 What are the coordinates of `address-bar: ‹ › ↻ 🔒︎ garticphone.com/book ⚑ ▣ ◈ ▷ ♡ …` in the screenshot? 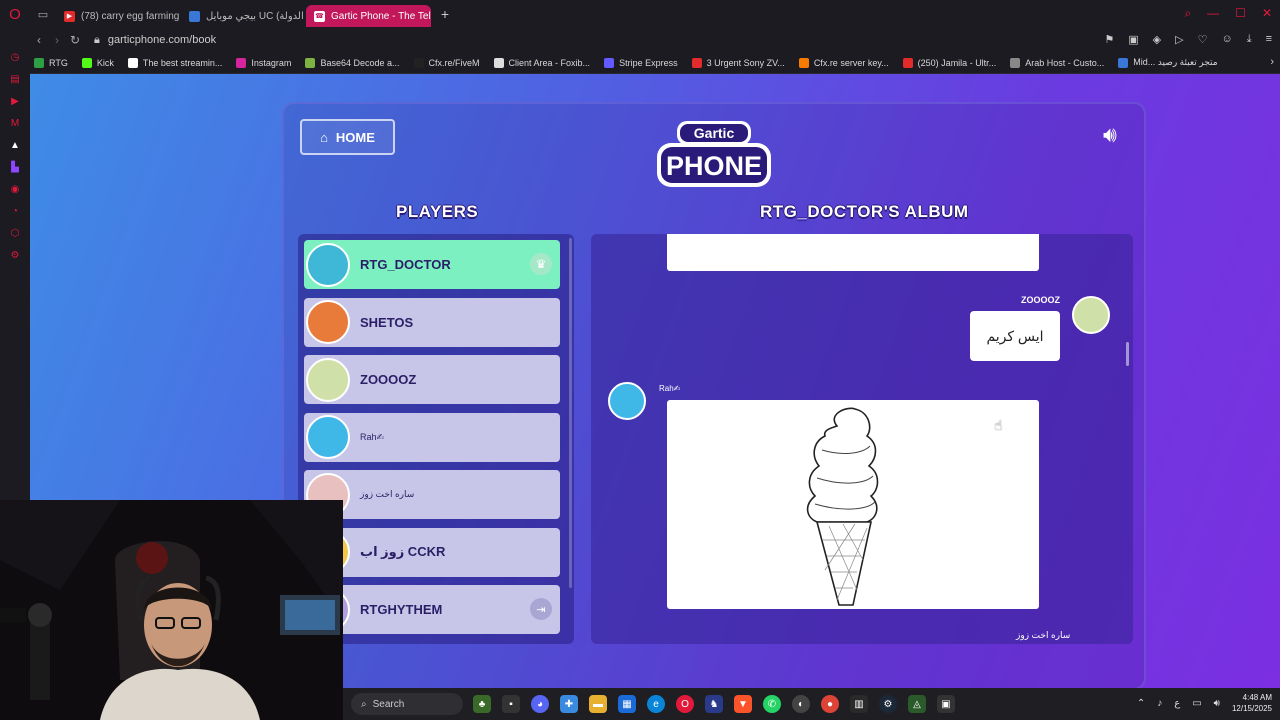 It's located at (655, 40).